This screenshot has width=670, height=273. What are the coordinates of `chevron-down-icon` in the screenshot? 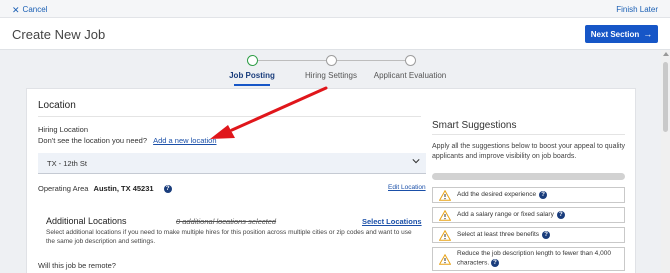 It's located at (416, 161).